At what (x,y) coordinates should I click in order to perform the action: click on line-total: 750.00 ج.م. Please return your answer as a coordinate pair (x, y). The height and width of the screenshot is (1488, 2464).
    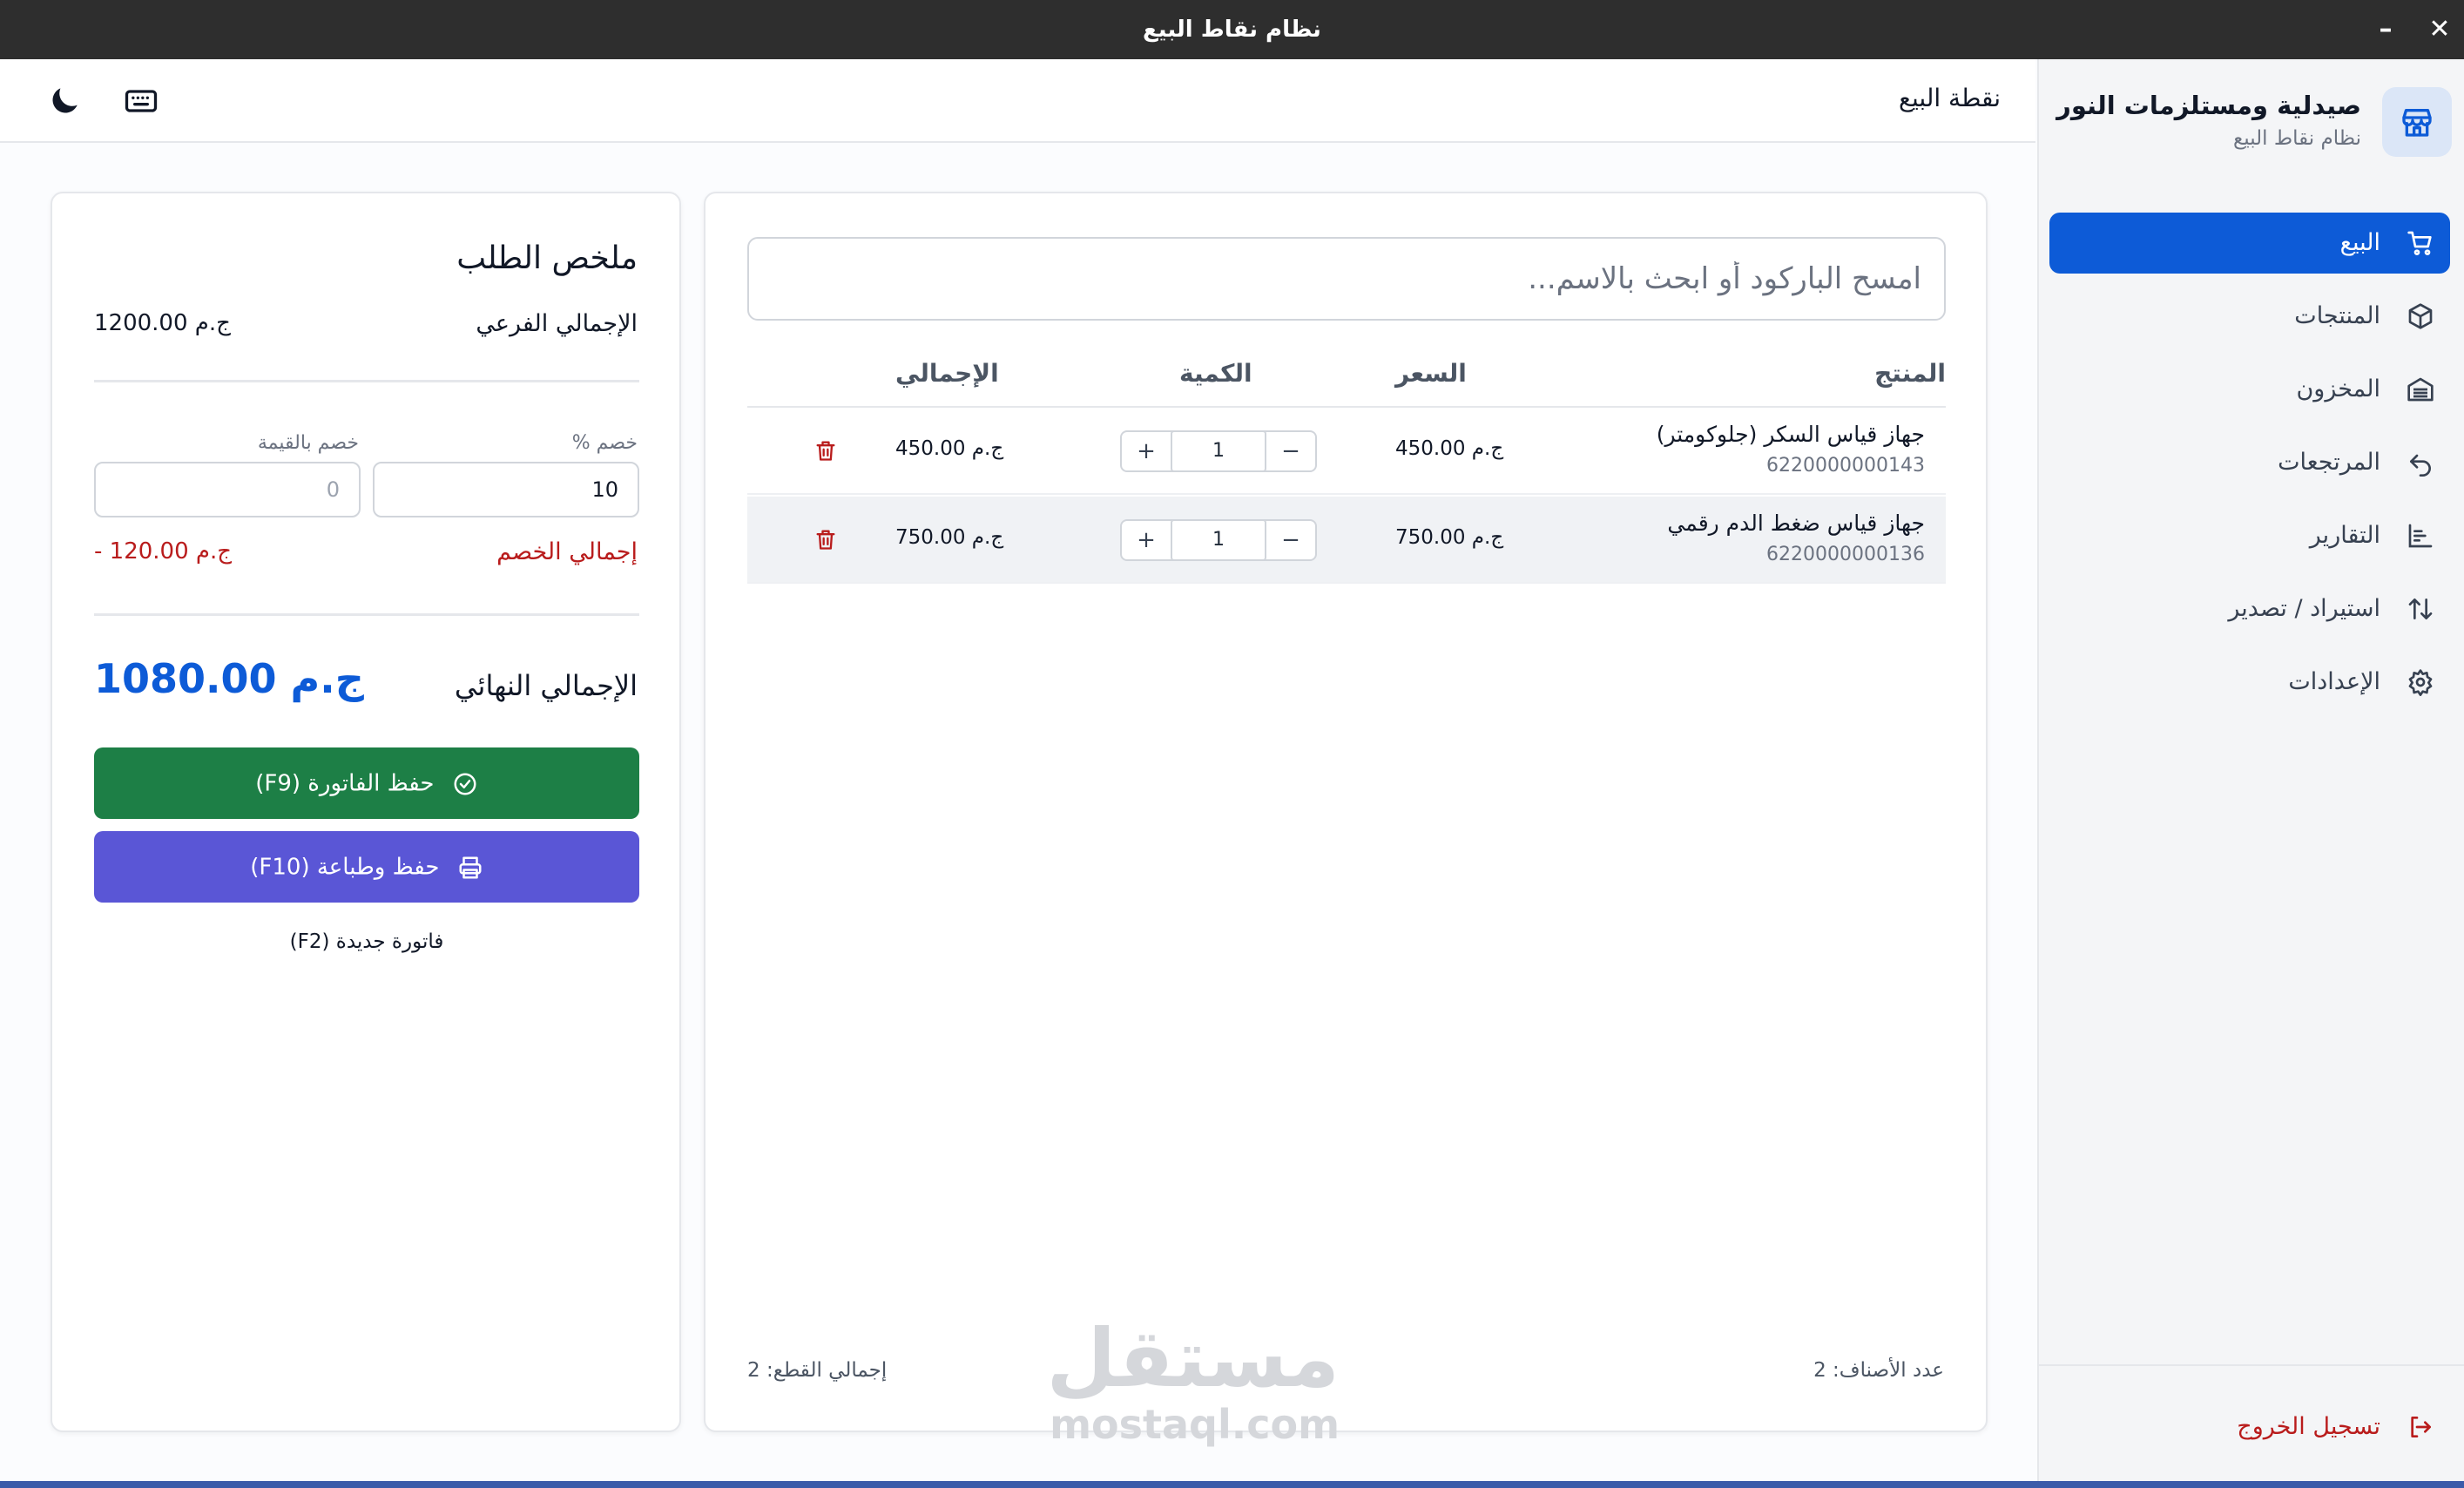
    Looking at the image, I should click on (949, 537).